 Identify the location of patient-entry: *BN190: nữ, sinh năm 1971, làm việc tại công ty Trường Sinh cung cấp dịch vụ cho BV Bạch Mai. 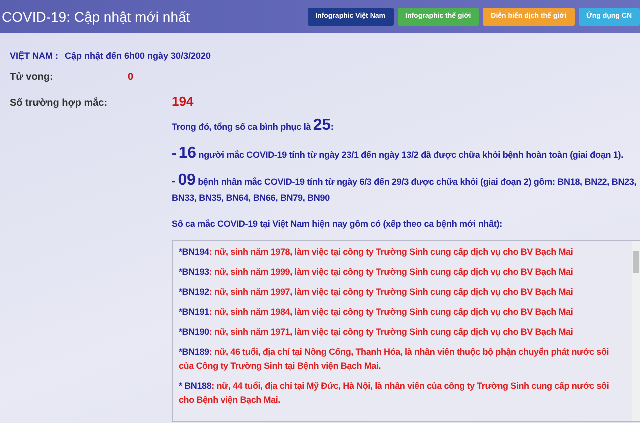
(376, 332).